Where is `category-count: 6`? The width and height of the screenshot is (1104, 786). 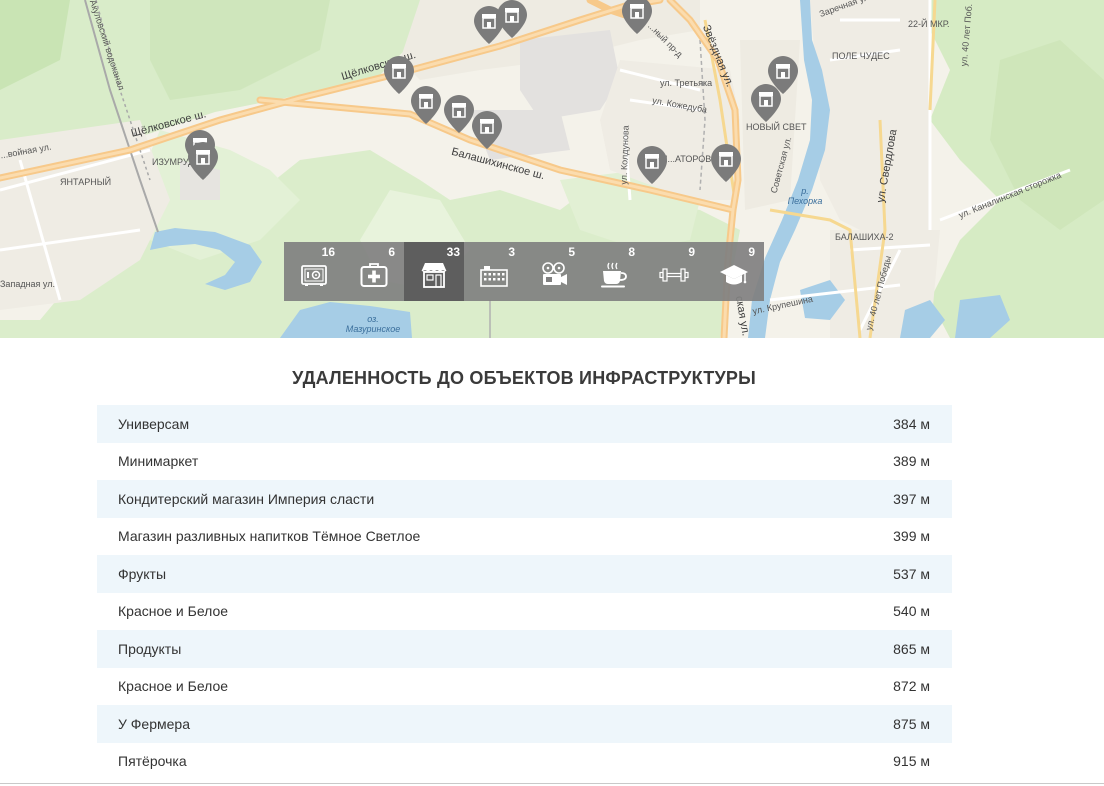 category-count: 6 is located at coordinates (391, 252).